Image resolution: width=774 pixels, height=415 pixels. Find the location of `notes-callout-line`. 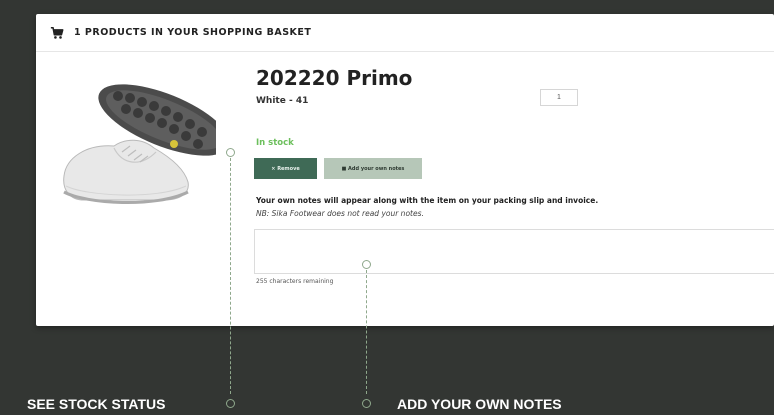

notes-callout-line is located at coordinates (366, 332).